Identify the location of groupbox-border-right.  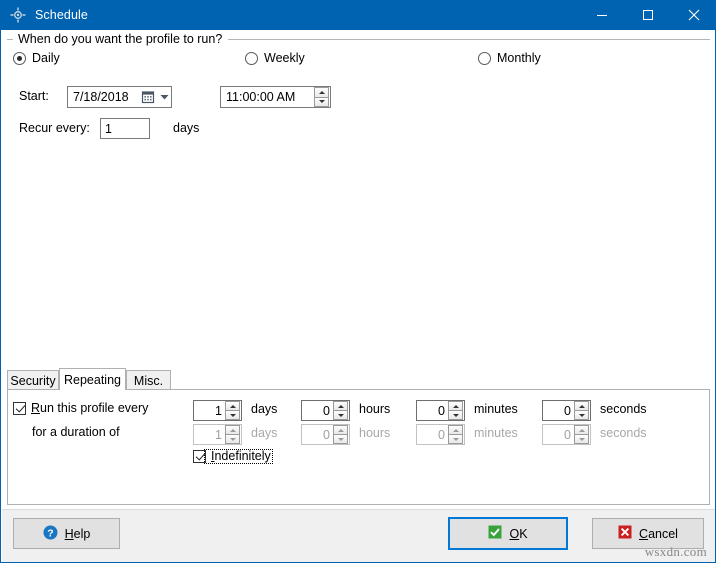
(469, 39).